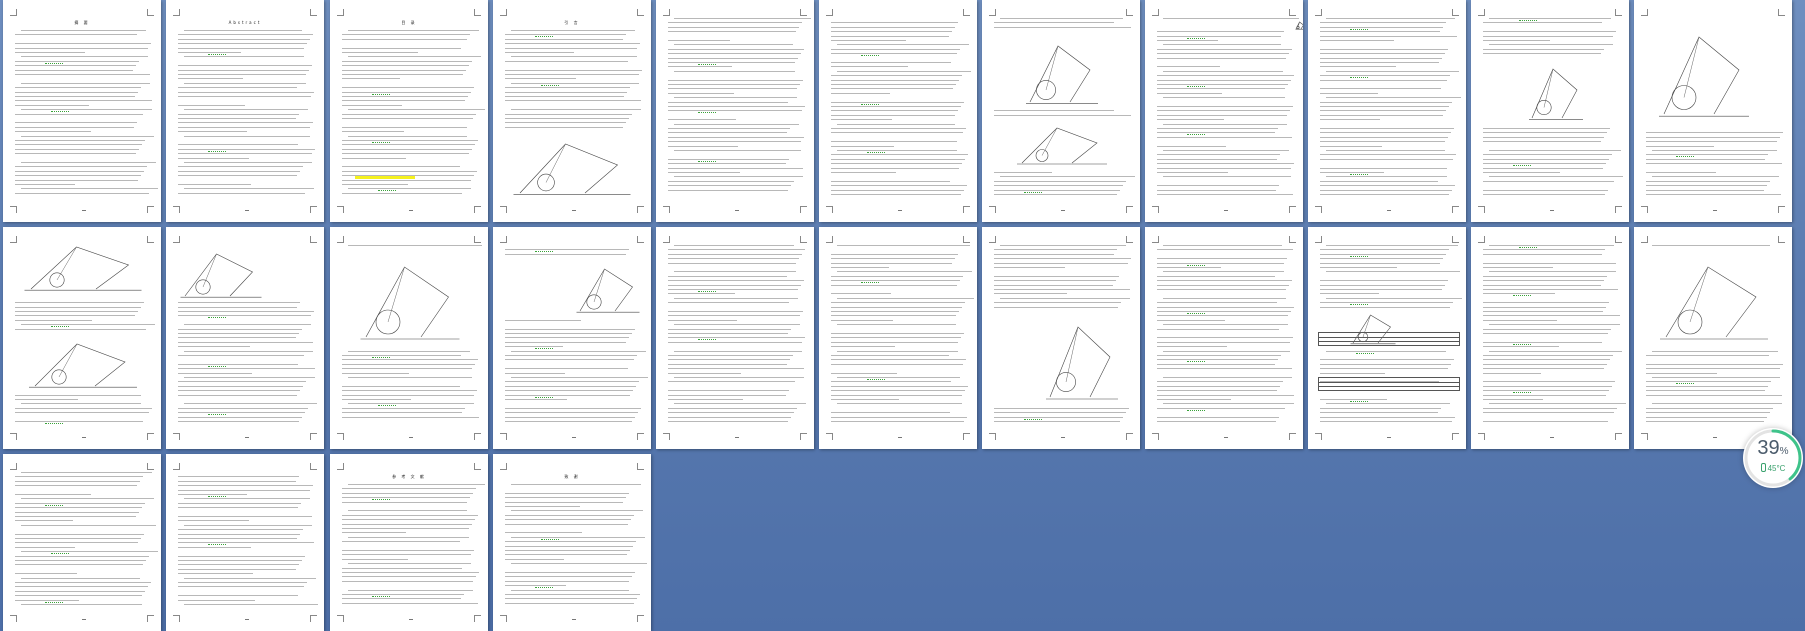 The image size is (1805, 631). I want to click on page-thumbnail: Abstract, so click(245, 111).